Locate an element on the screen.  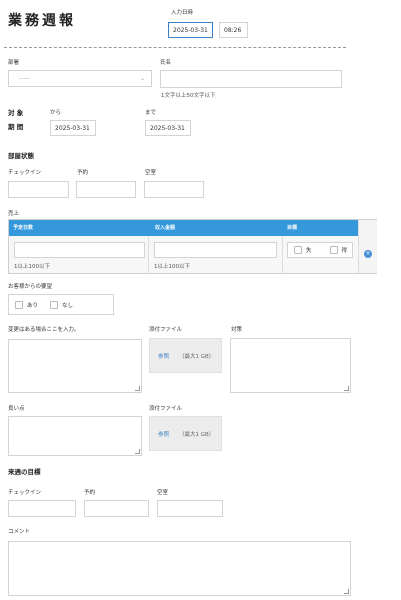
name-label: 氏名 is located at coordinates (166, 63).